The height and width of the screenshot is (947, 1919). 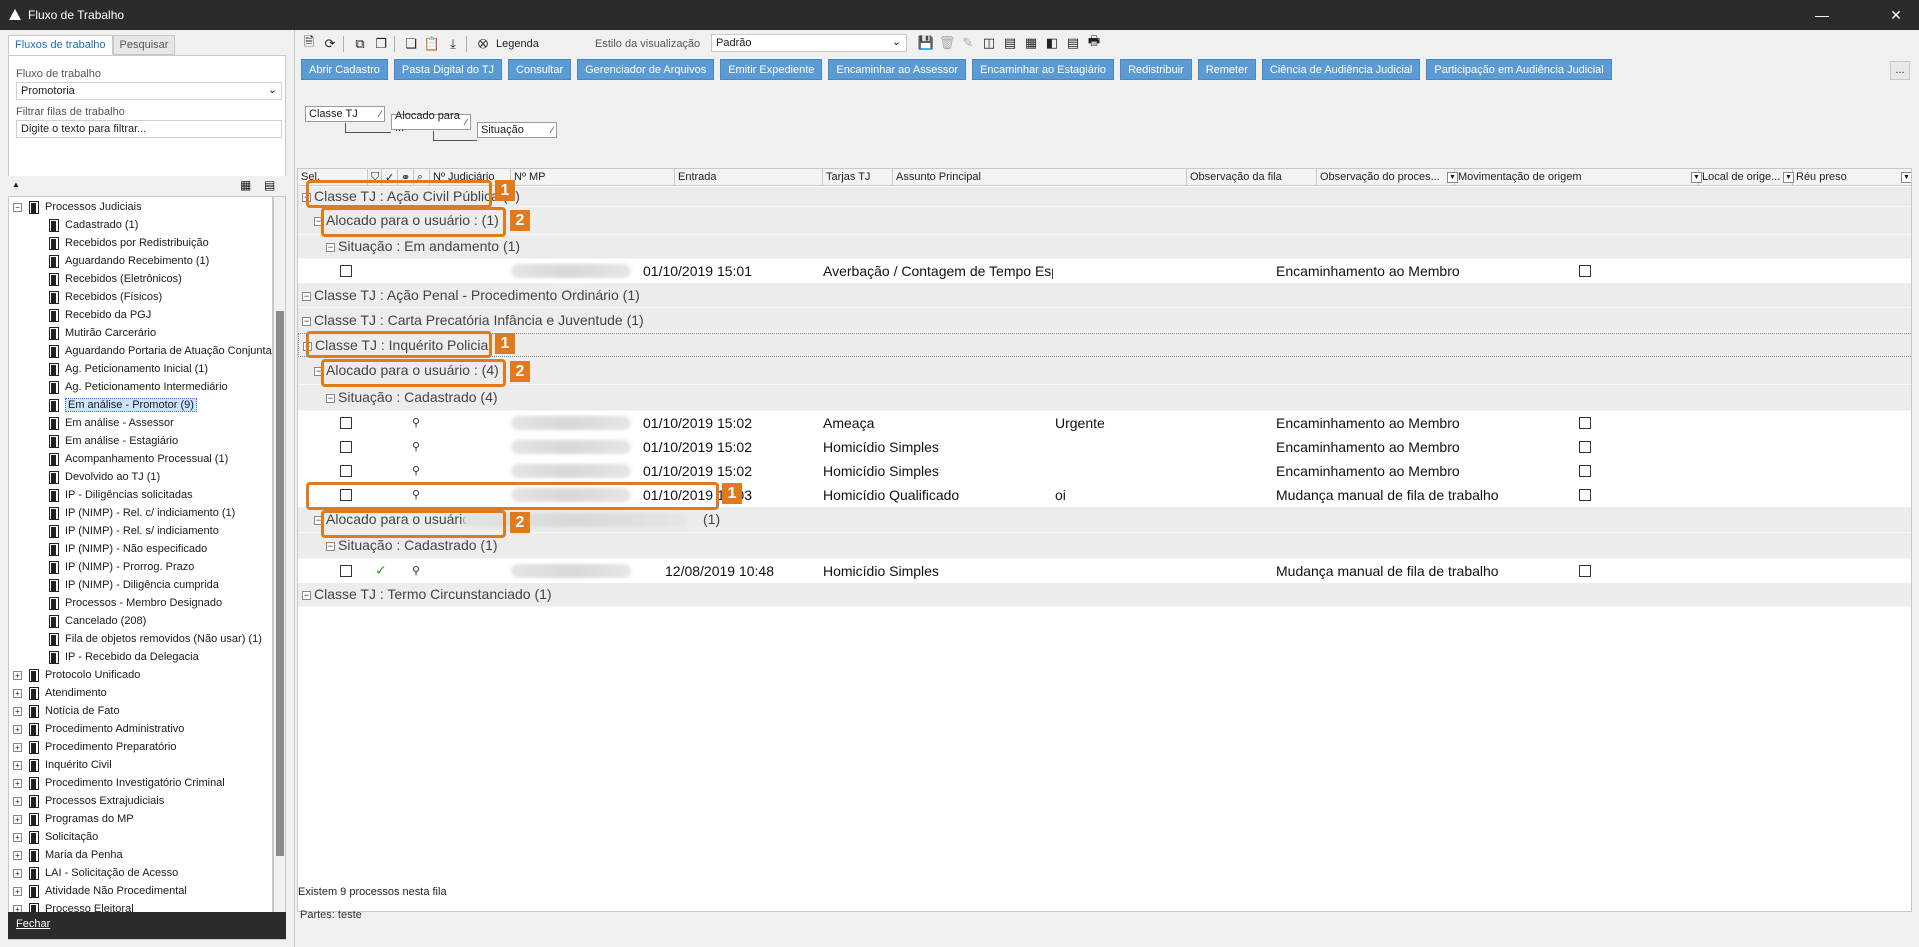 What do you see at coordinates (1104, 546) in the screenshot?
I see `group-row: − Situação : Cadastrado (1)` at bounding box center [1104, 546].